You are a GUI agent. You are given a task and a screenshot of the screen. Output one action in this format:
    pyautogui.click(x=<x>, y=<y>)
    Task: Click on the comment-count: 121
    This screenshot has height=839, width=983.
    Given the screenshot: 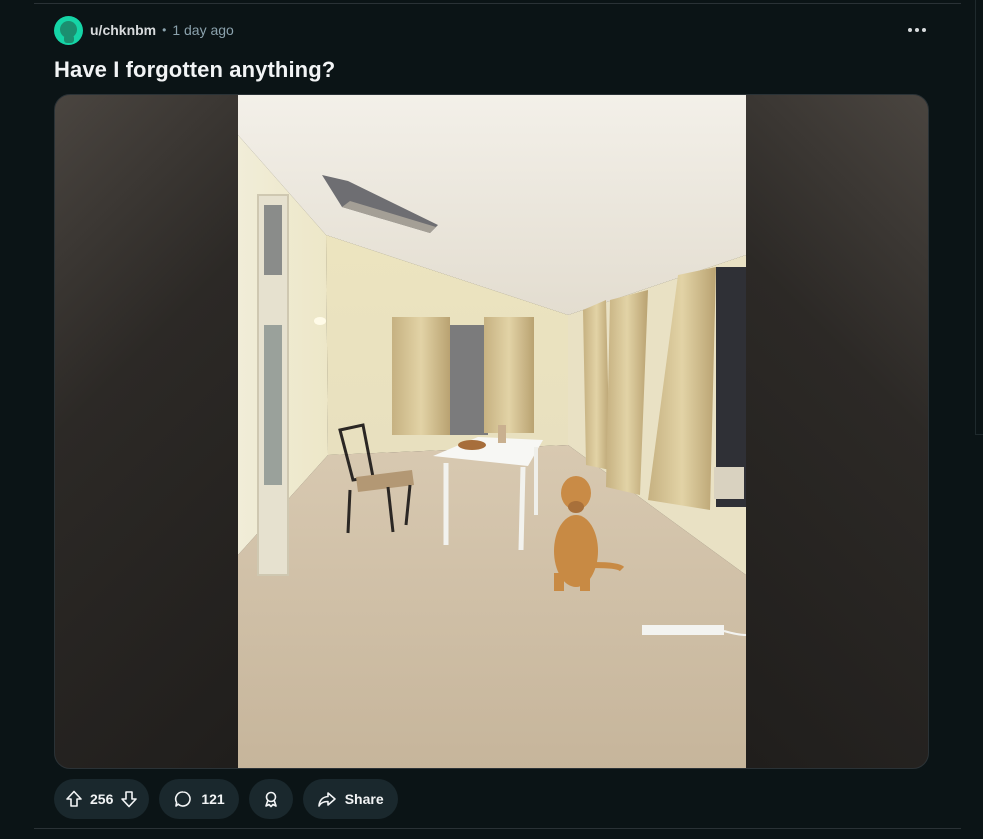 What is the action you would take?
    pyautogui.click(x=213, y=799)
    